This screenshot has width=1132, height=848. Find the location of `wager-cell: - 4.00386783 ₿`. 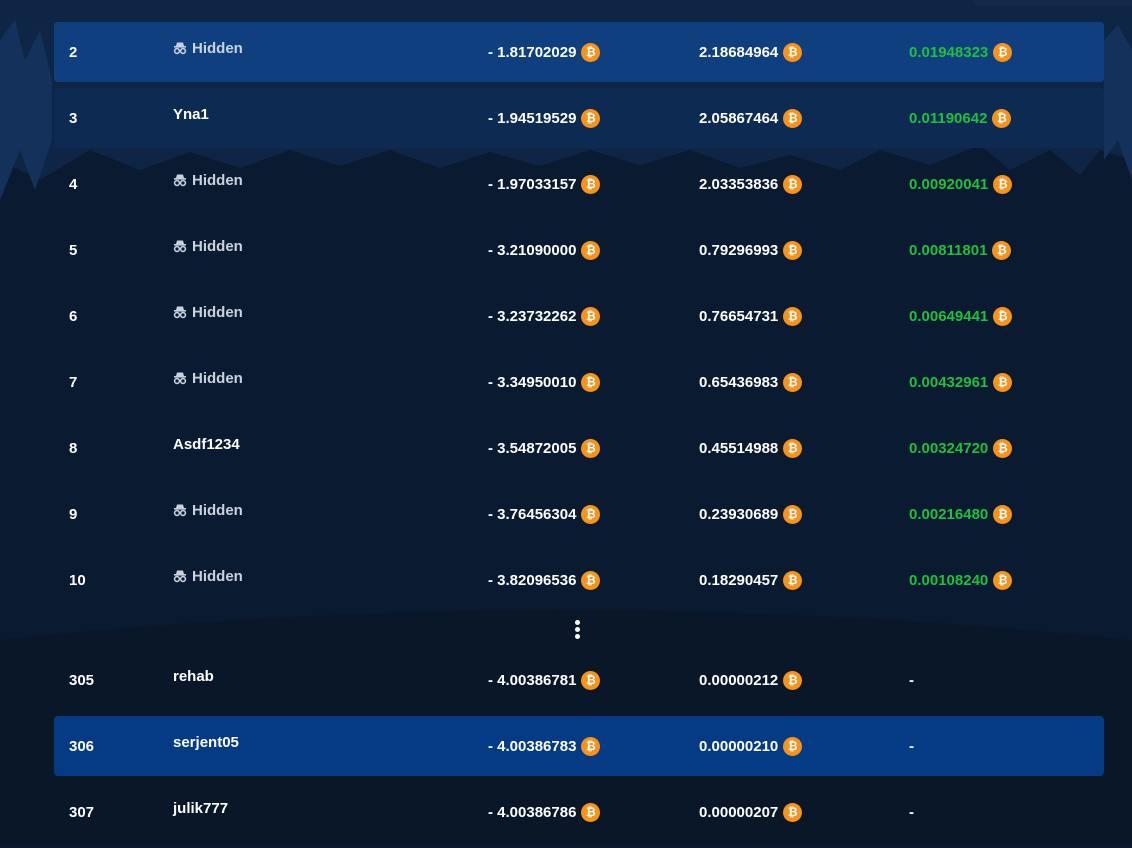

wager-cell: - 4.00386783 ₿ is located at coordinates (544, 746).